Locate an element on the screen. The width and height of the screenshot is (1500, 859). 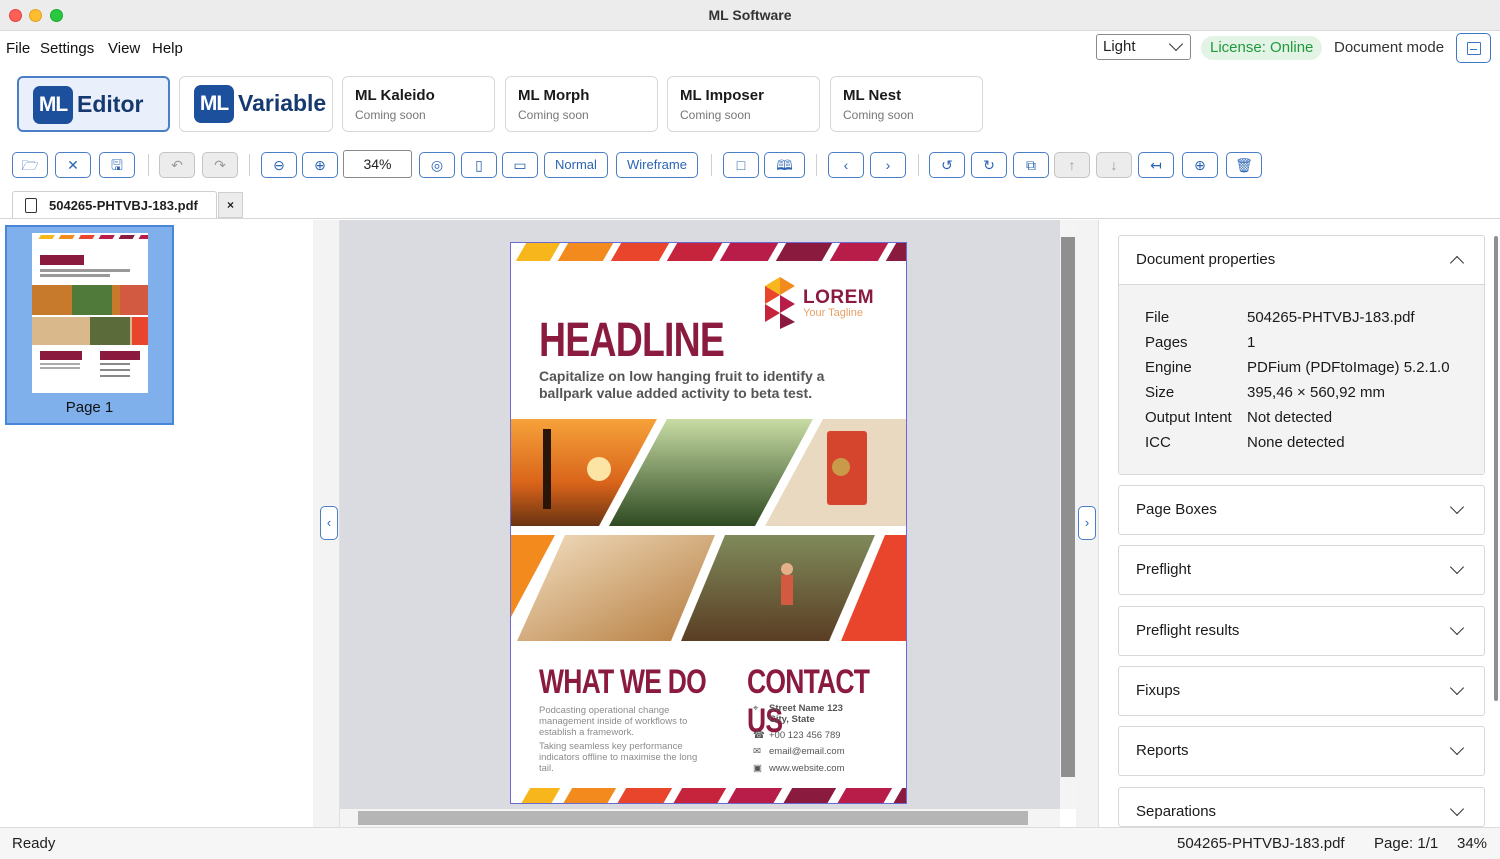
lorem-logo-icon is located at coordinates (780, 302).